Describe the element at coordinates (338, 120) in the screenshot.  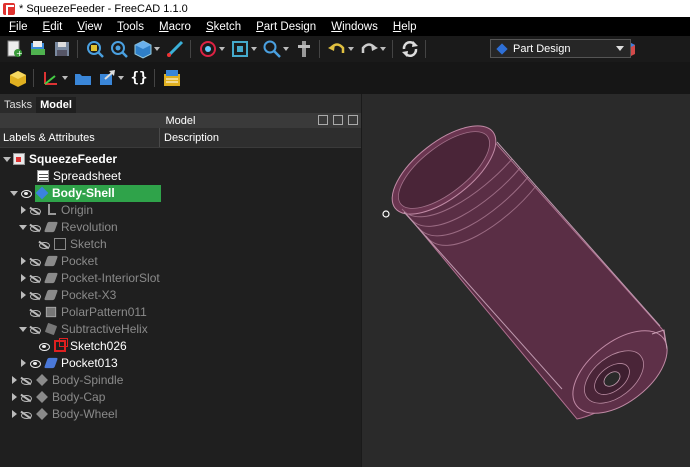
I see `panel-restore-icon` at that location.